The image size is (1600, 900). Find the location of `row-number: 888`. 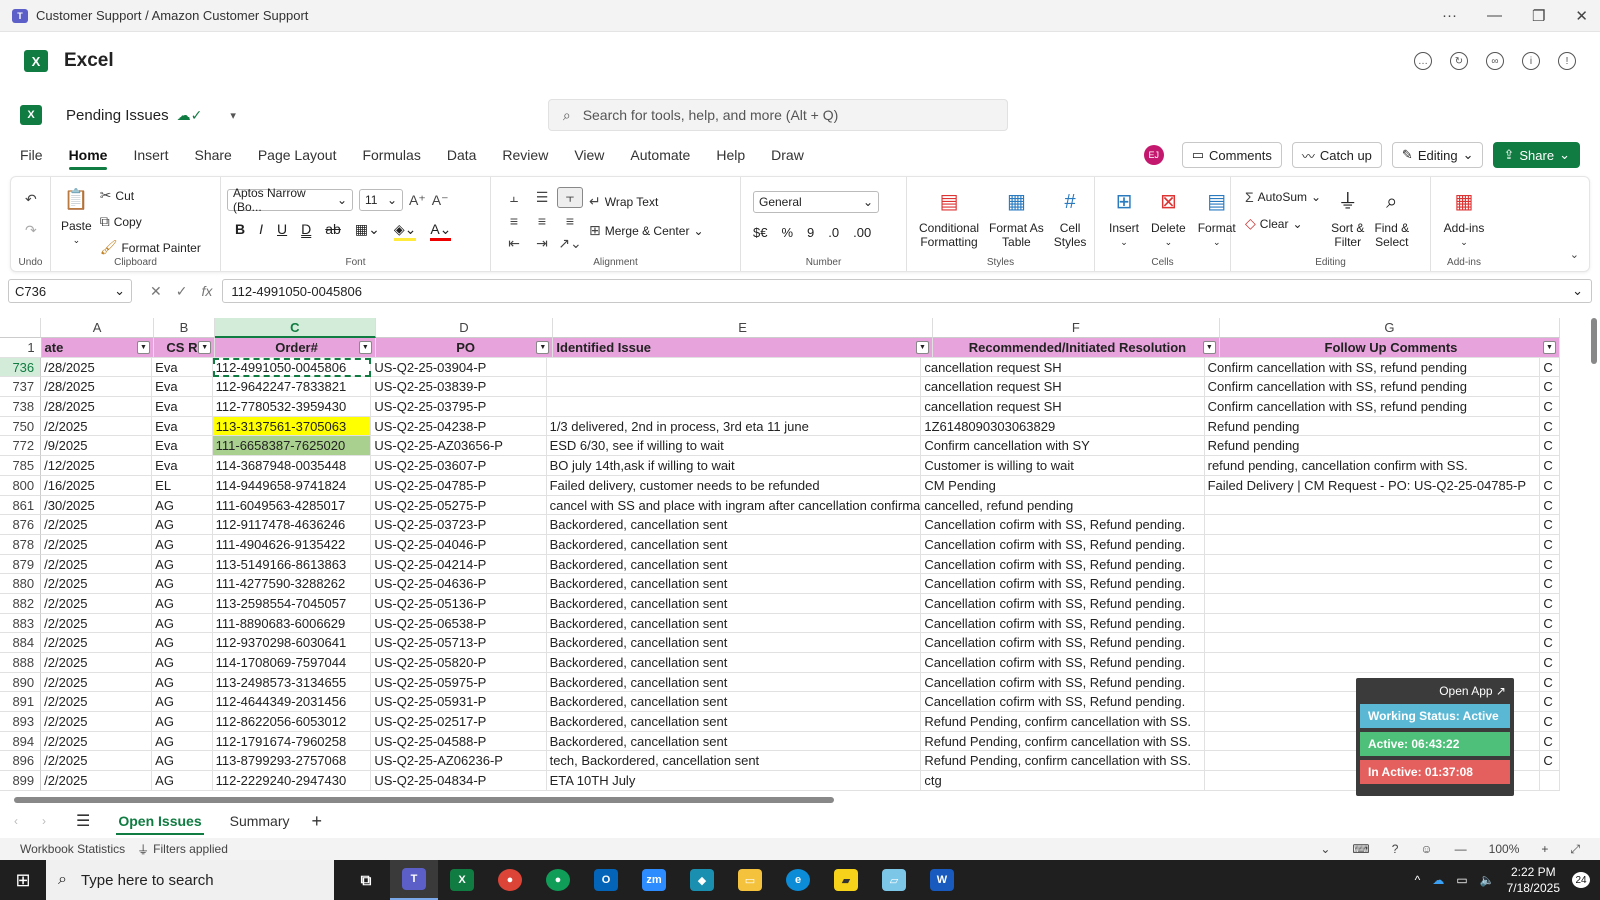

row-number: 888 is located at coordinates (21, 663).